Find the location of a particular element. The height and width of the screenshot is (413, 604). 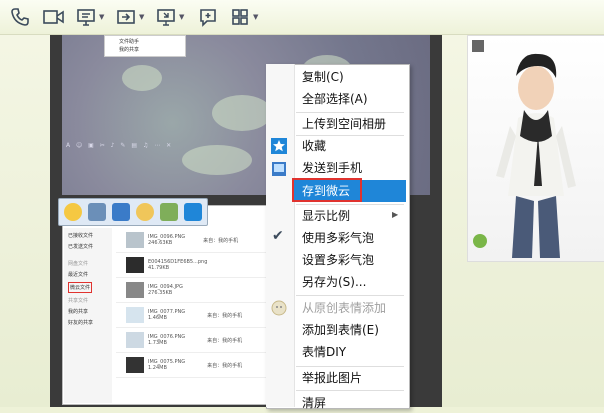

chat-image-sidebar-item: 好友的共享 is located at coordinates (81, 323).